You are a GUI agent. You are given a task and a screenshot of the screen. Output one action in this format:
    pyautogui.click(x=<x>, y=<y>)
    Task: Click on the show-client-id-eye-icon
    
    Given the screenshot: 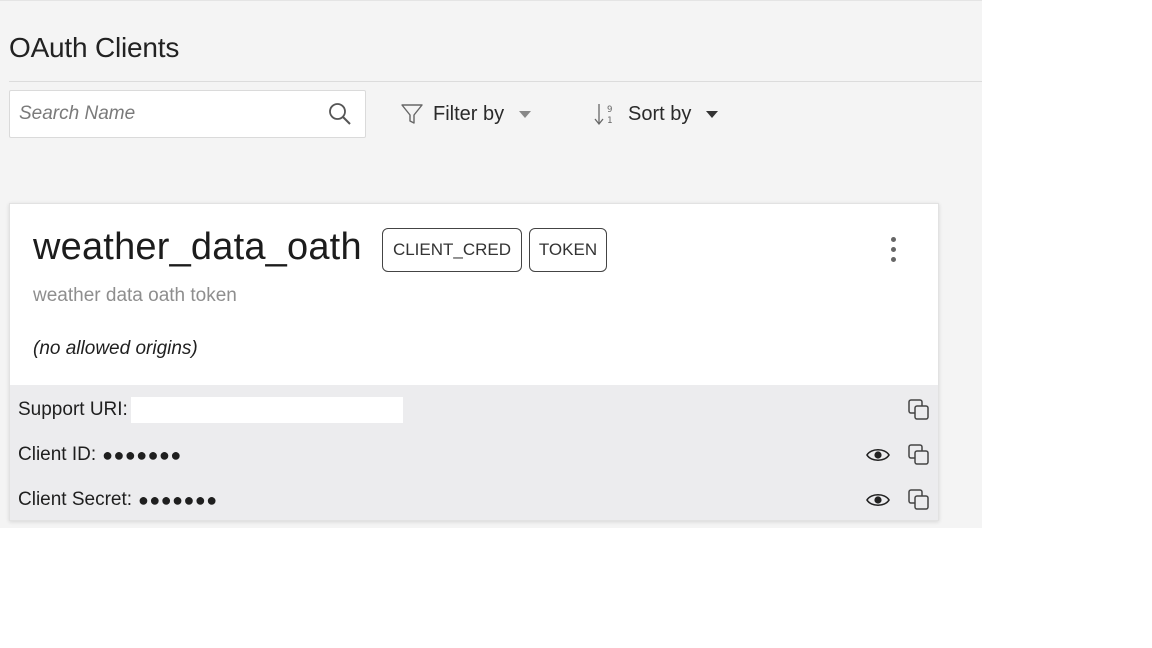 What is the action you would take?
    pyautogui.click(x=878, y=455)
    